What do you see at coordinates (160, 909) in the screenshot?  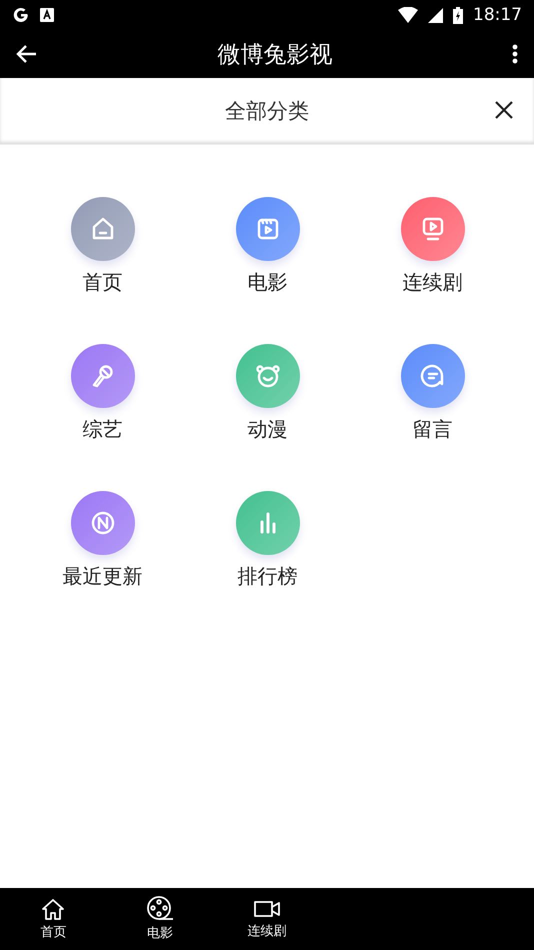 I see `film-reel-icon` at bounding box center [160, 909].